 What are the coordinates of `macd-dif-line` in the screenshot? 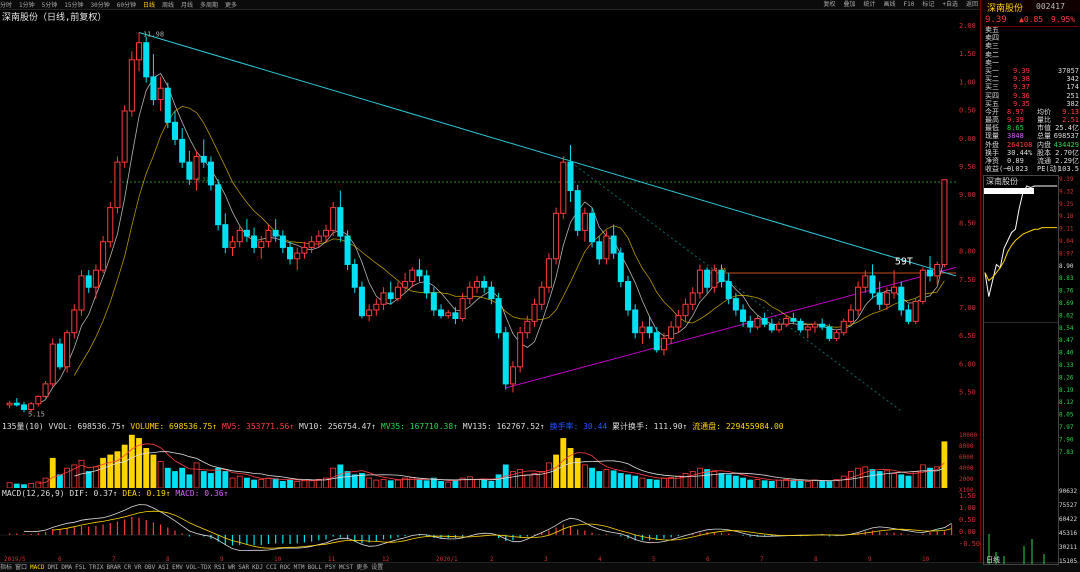 It's located at (487, 527).